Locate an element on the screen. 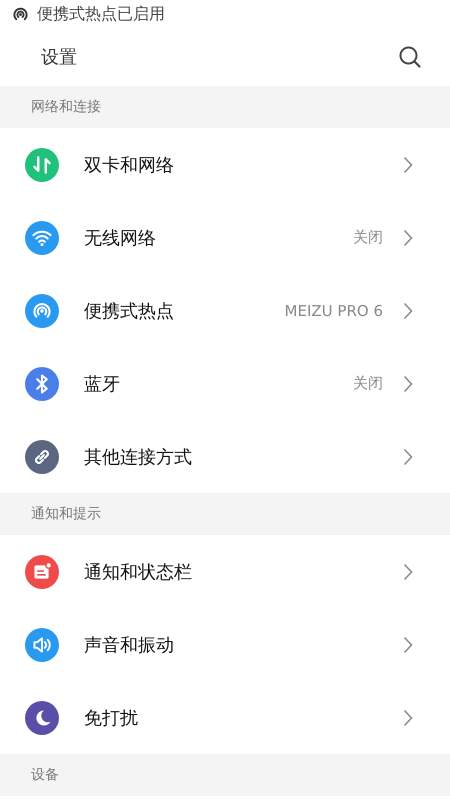 The image size is (450, 800). row-label: 无线网络 is located at coordinates (120, 238).